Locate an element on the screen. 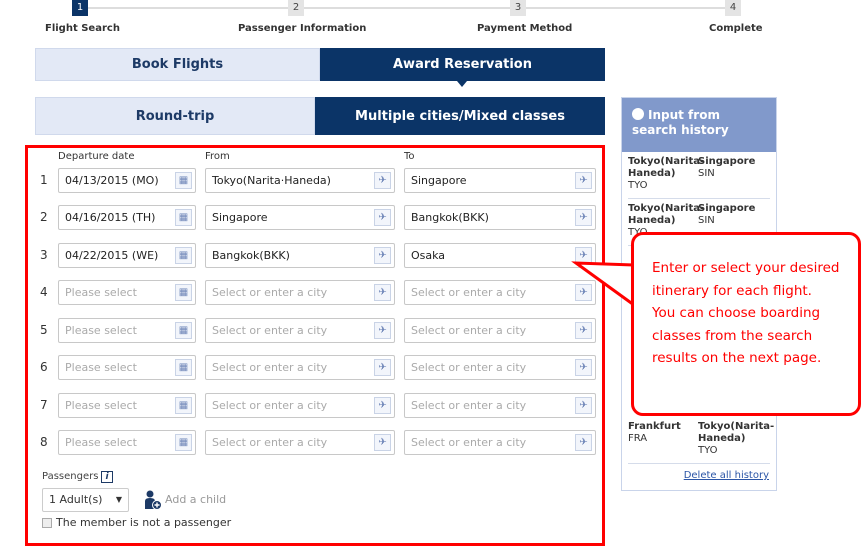 The height and width of the screenshot is (547, 863). tab-book-flights: Book Flights is located at coordinates (177, 64).